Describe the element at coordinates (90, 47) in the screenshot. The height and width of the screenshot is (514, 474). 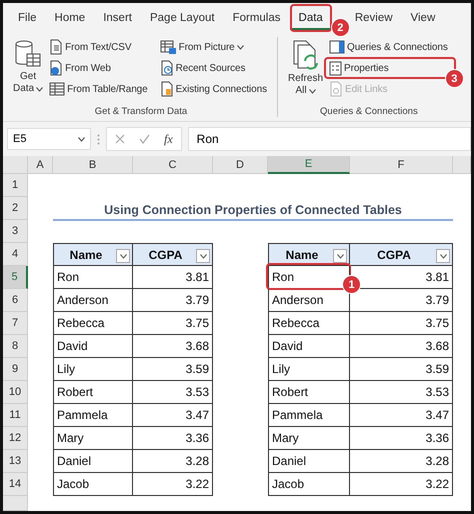
I see `ribbon-button: From Text/CSV` at that location.